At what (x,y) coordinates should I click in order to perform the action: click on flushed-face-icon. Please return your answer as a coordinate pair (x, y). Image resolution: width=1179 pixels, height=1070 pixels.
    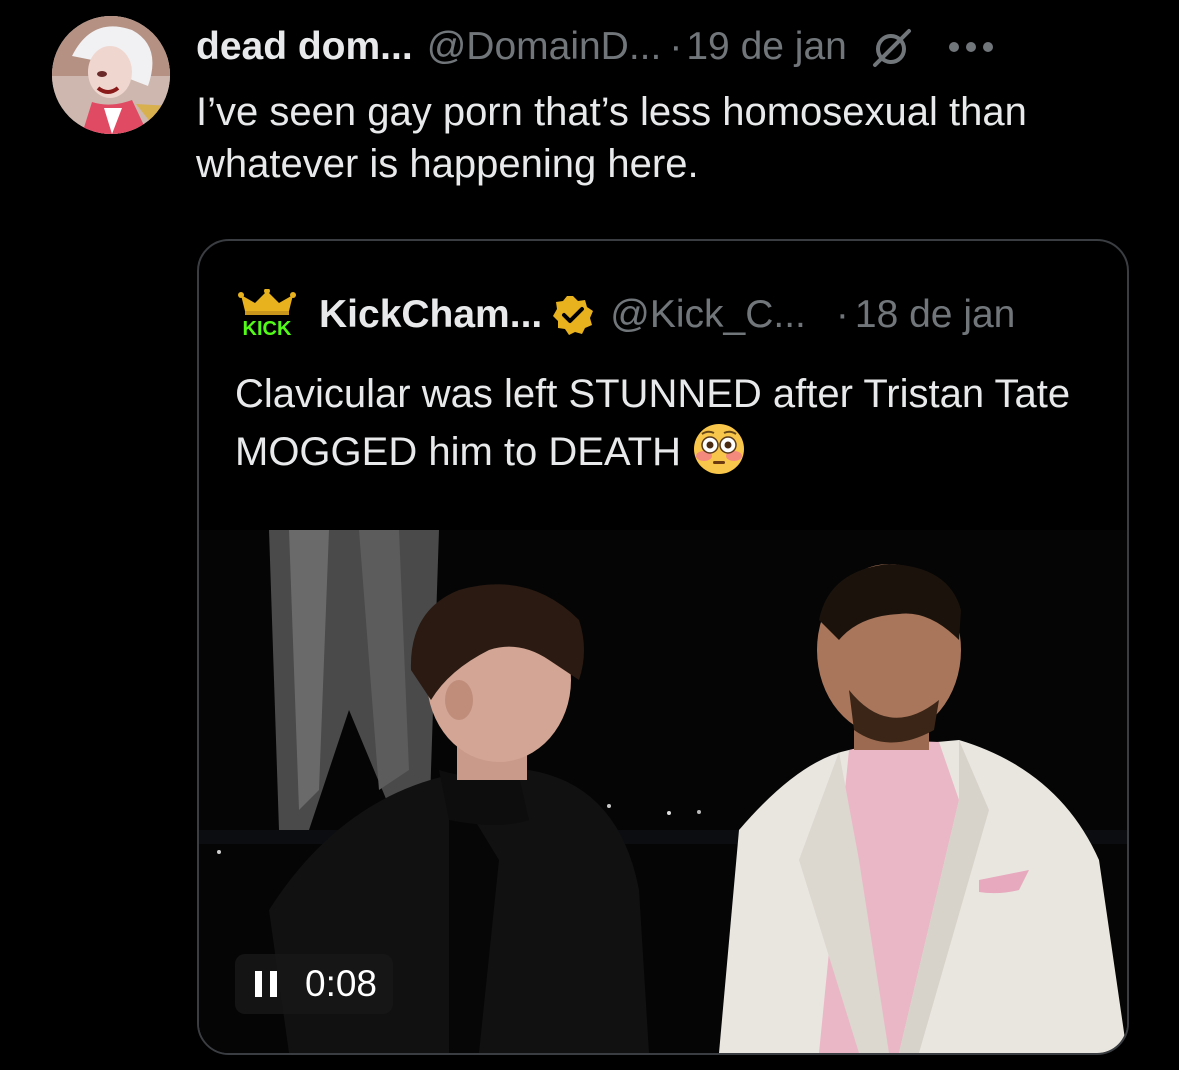
    Looking at the image, I should click on (718, 449).